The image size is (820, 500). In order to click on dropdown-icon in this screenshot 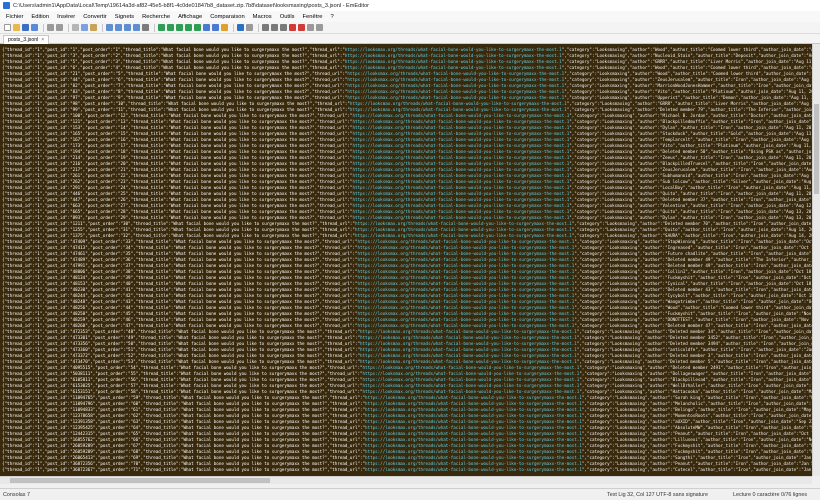, I will do `click(249, 27)`.